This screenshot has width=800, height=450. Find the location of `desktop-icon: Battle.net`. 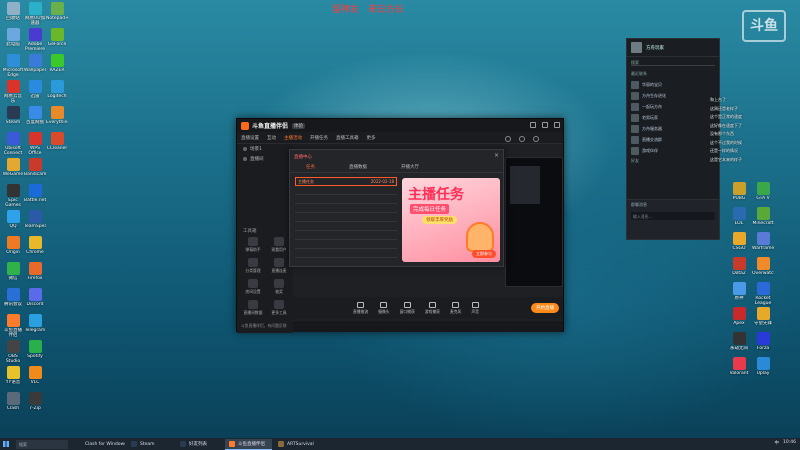

desktop-icon: Battle.net is located at coordinates (35, 196).